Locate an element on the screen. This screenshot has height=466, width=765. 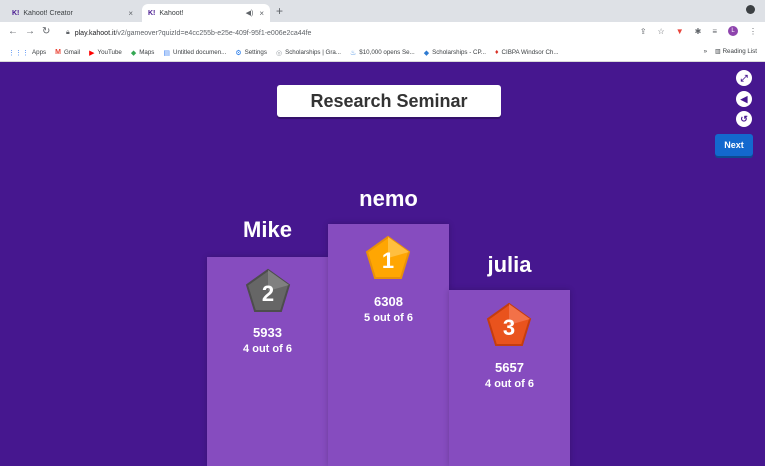
docs-icon: ▤ is located at coordinates (166, 53).